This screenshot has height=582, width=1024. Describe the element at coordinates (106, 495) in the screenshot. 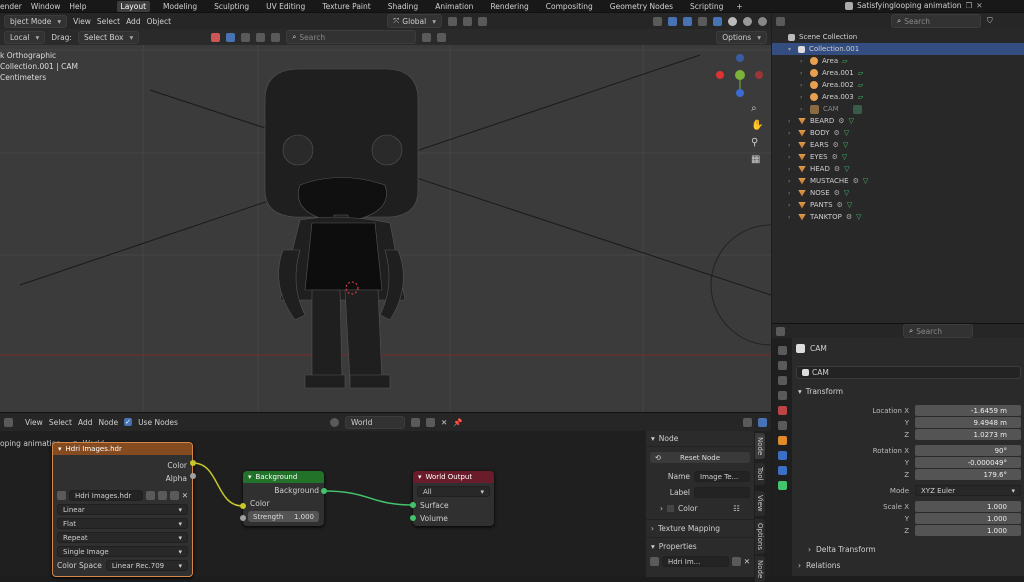

I see `image-name-field: Hdri Images.hdr` at that location.